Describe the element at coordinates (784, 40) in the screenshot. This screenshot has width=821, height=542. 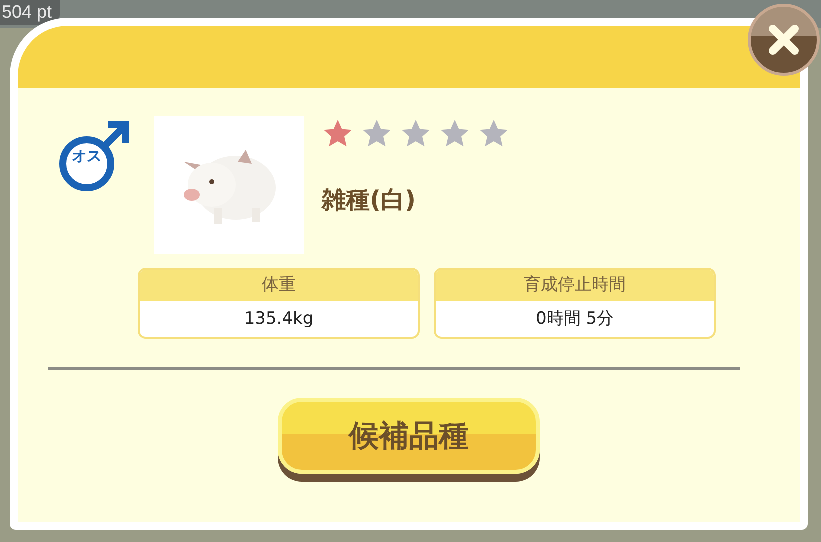
I see `close-icon` at that location.